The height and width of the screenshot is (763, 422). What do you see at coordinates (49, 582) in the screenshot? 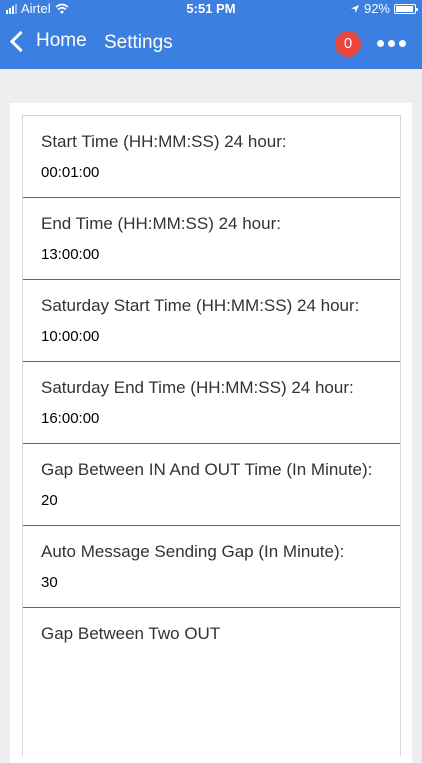
I see `setting-value: 30` at bounding box center [49, 582].